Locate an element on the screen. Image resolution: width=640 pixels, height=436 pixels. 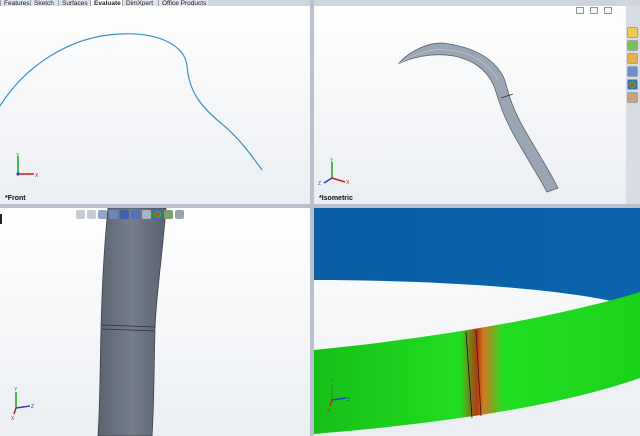
section-view-icon is located at coordinates (113, 214).